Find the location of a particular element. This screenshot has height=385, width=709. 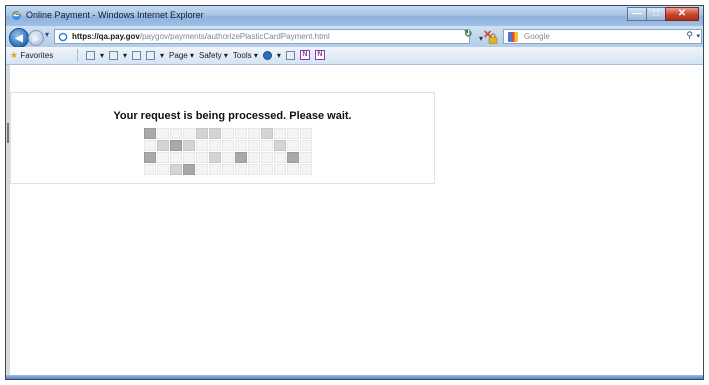

close-button: ✕ is located at coordinates (682, 14).